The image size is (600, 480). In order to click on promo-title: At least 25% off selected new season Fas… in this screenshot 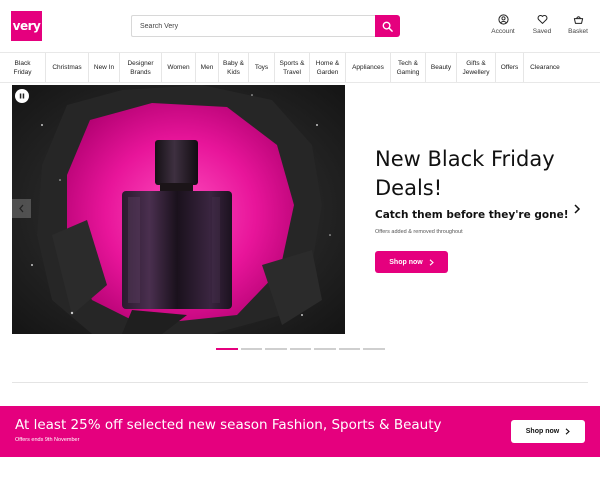, I will do `click(228, 425)`.